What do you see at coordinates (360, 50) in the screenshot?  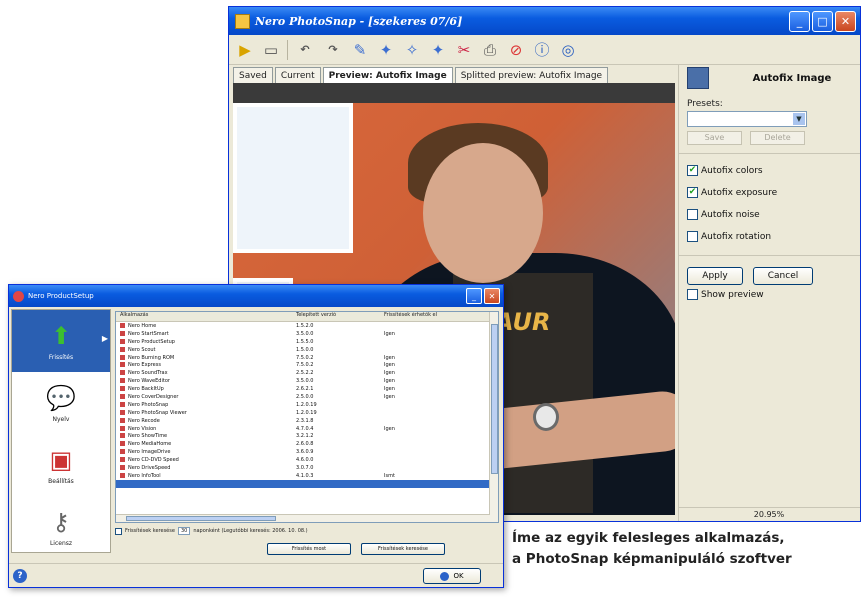 I see `brush-icon: ✎` at bounding box center [360, 50].